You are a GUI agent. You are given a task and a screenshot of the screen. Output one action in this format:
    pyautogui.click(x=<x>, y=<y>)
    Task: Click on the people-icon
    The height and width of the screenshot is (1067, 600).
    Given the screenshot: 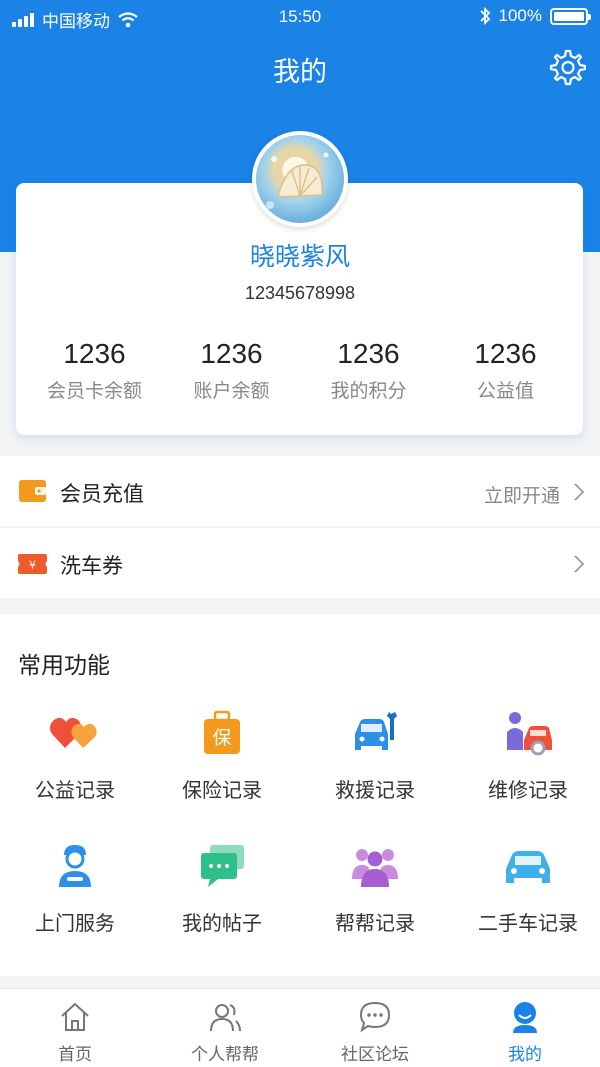 What is the action you would take?
    pyautogui.click(x=225, y=1018)
    